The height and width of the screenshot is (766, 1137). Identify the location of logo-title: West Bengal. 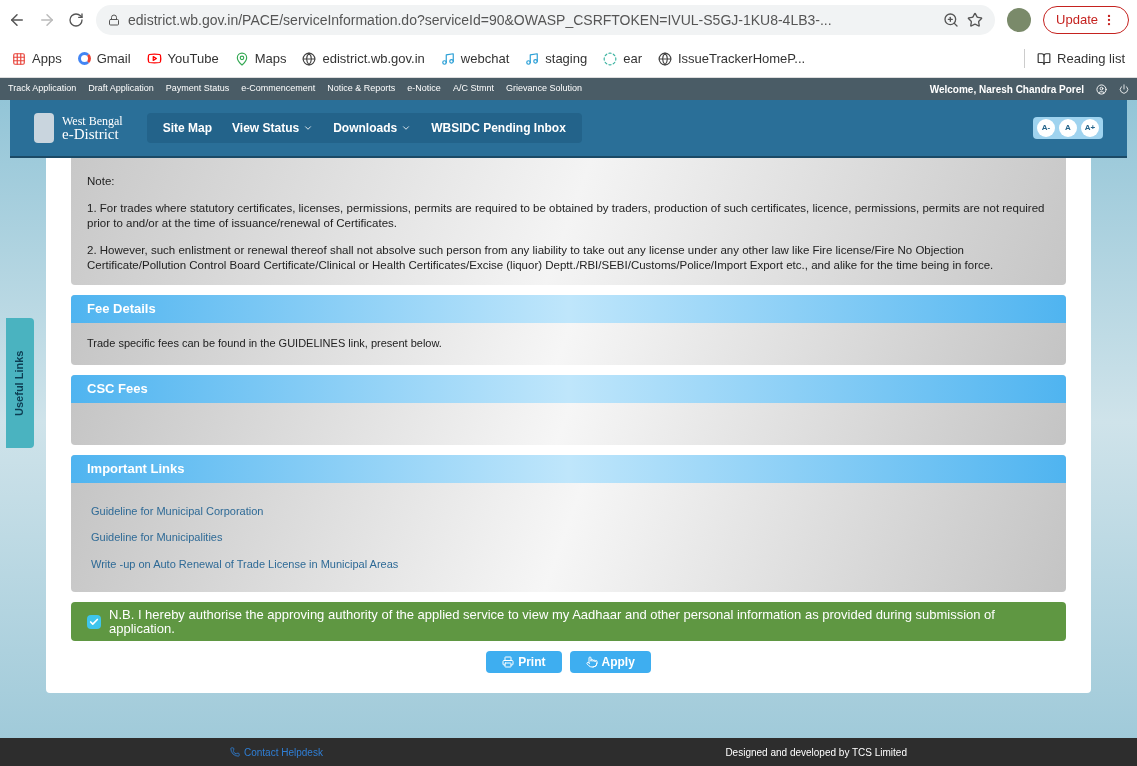
(92, 120).